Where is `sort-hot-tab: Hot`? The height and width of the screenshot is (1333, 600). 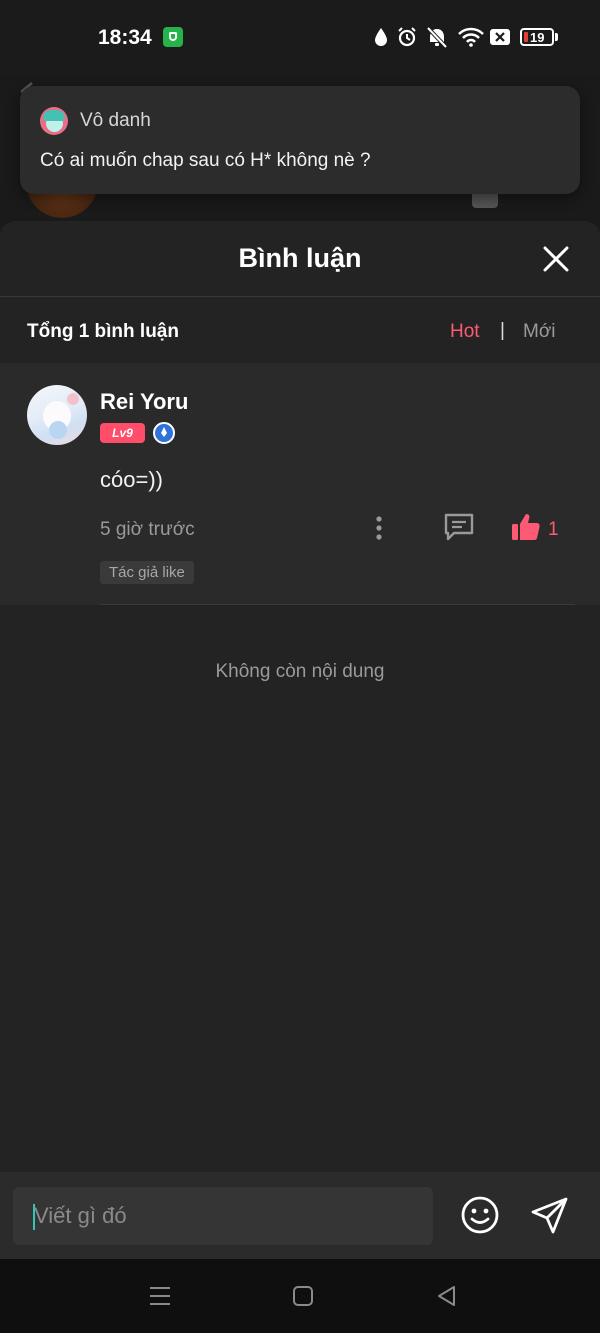 sort-hot-tab: Hot is located at coordinates (465, 332).